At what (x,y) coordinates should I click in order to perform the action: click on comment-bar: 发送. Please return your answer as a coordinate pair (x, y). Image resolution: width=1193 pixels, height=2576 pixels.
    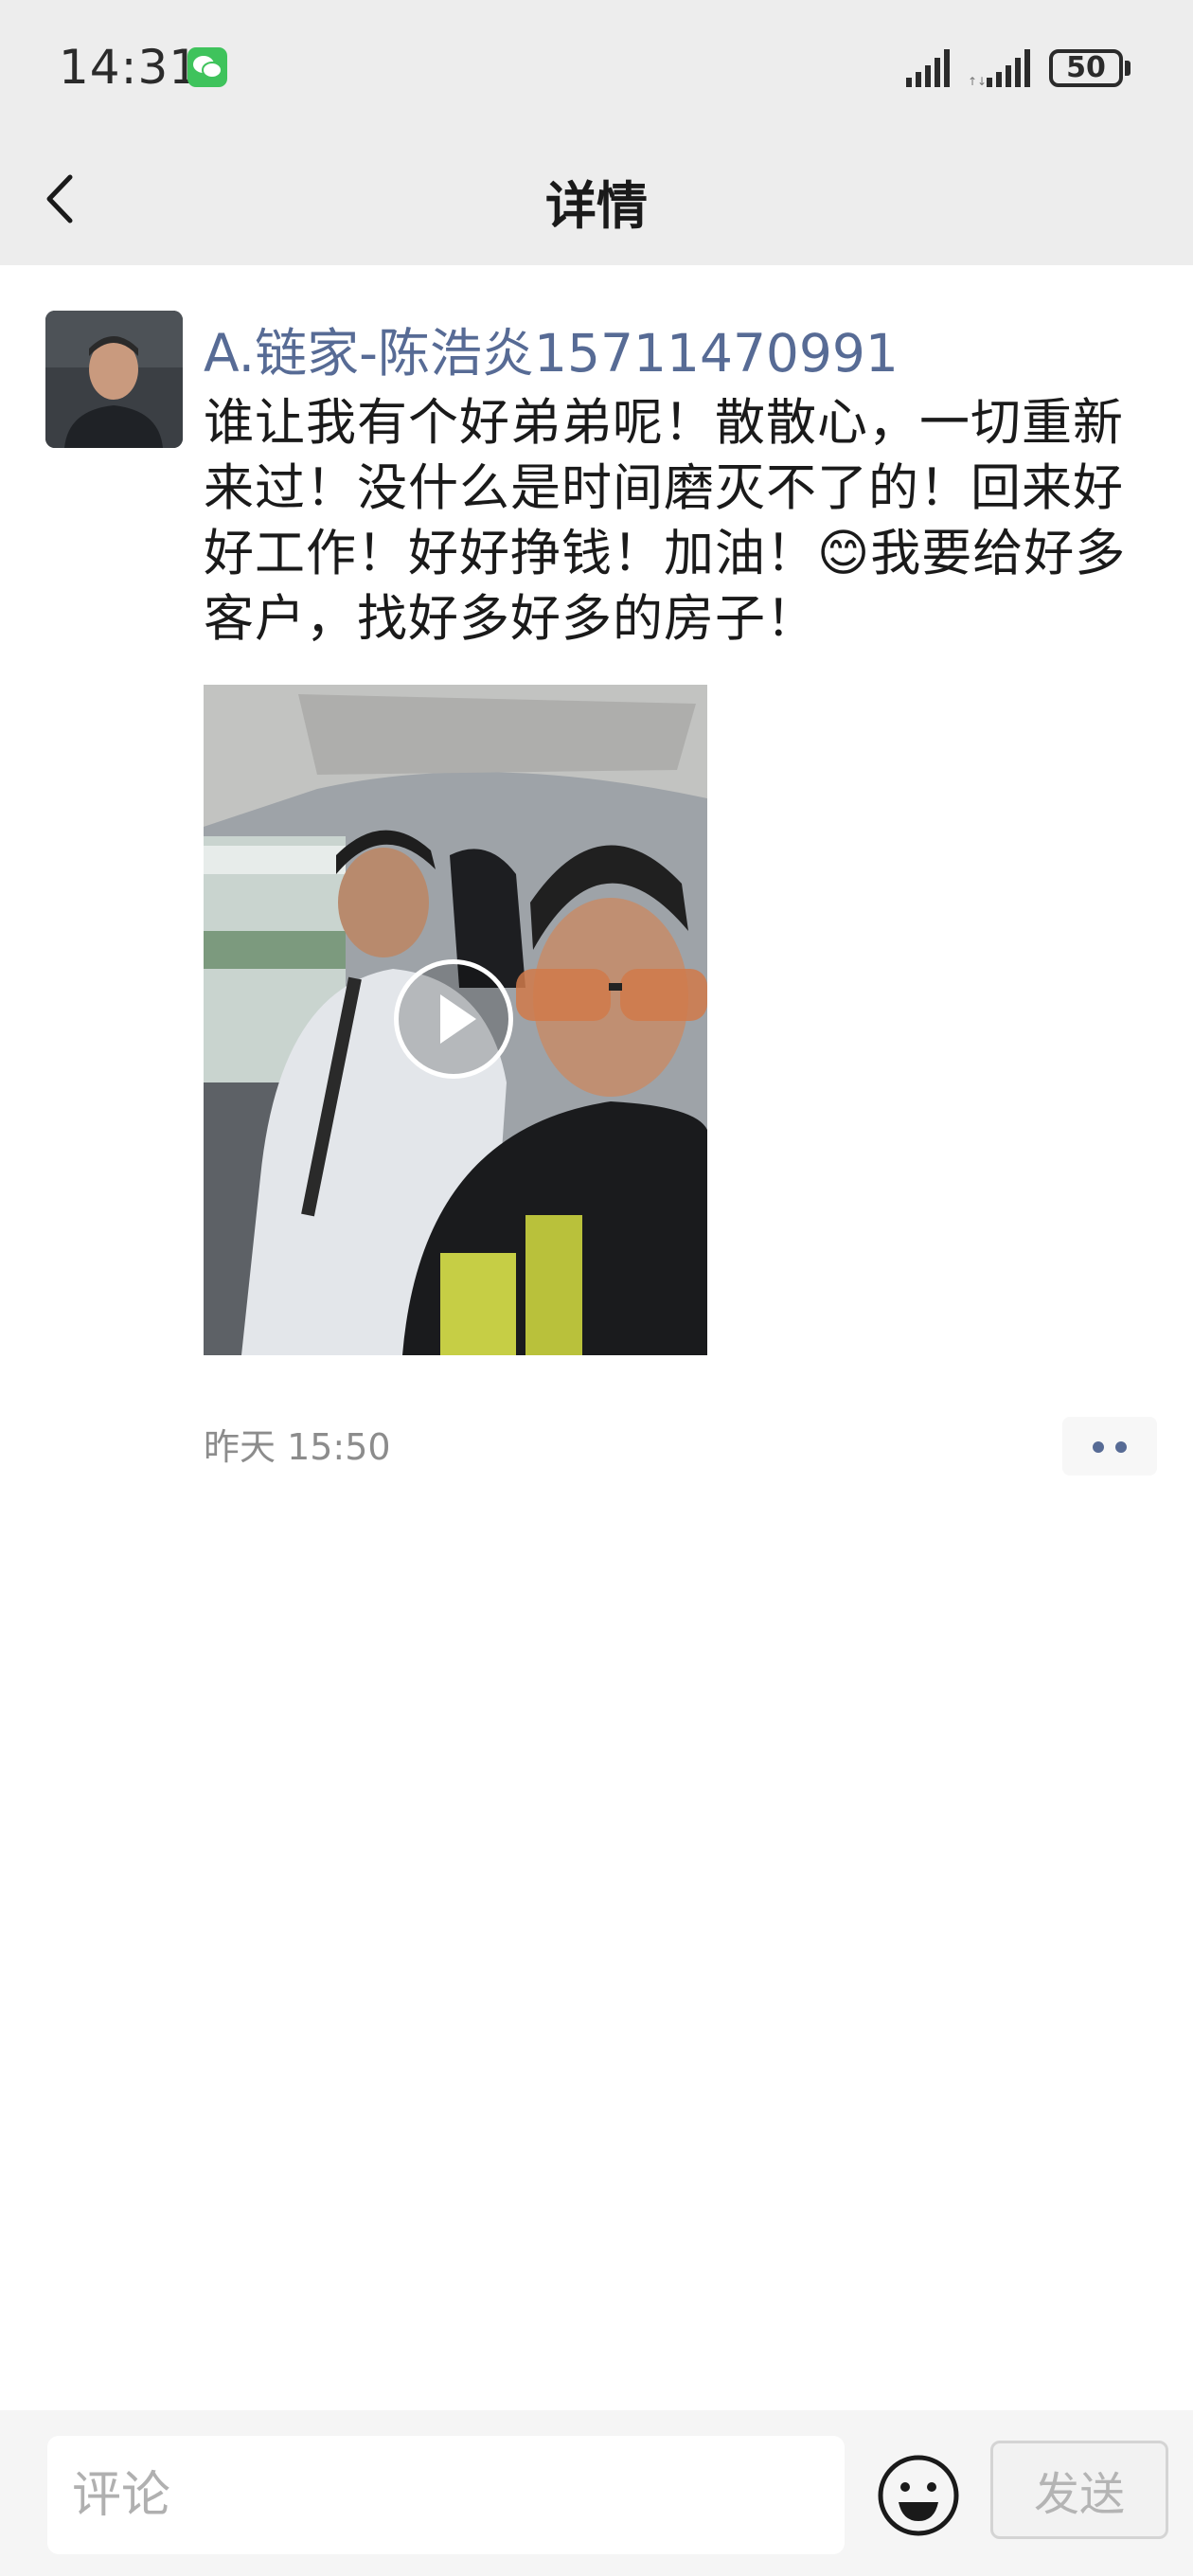
    Looking at the image, I should click on (596, 2493).